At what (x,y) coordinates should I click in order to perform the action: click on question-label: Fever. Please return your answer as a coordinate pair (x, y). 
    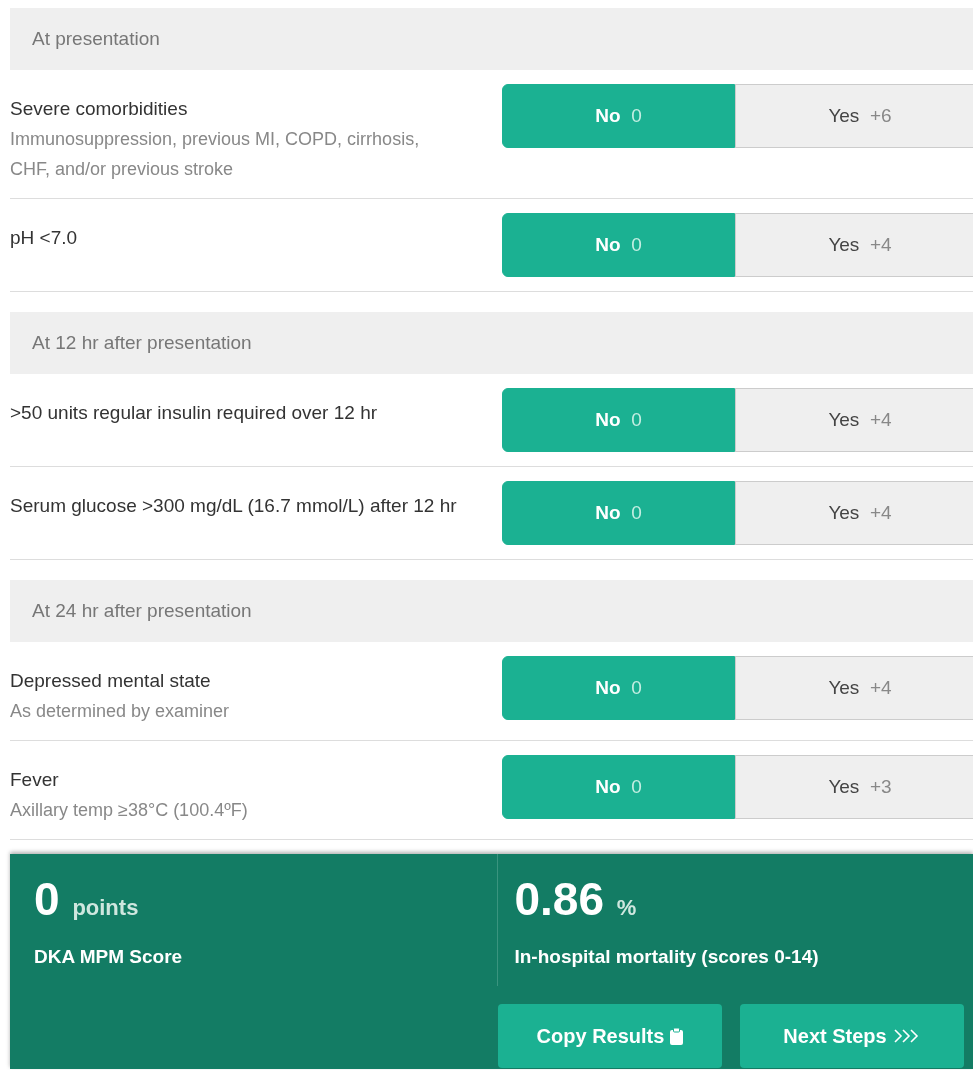
    Looking at the image, I should click on (35, 780).